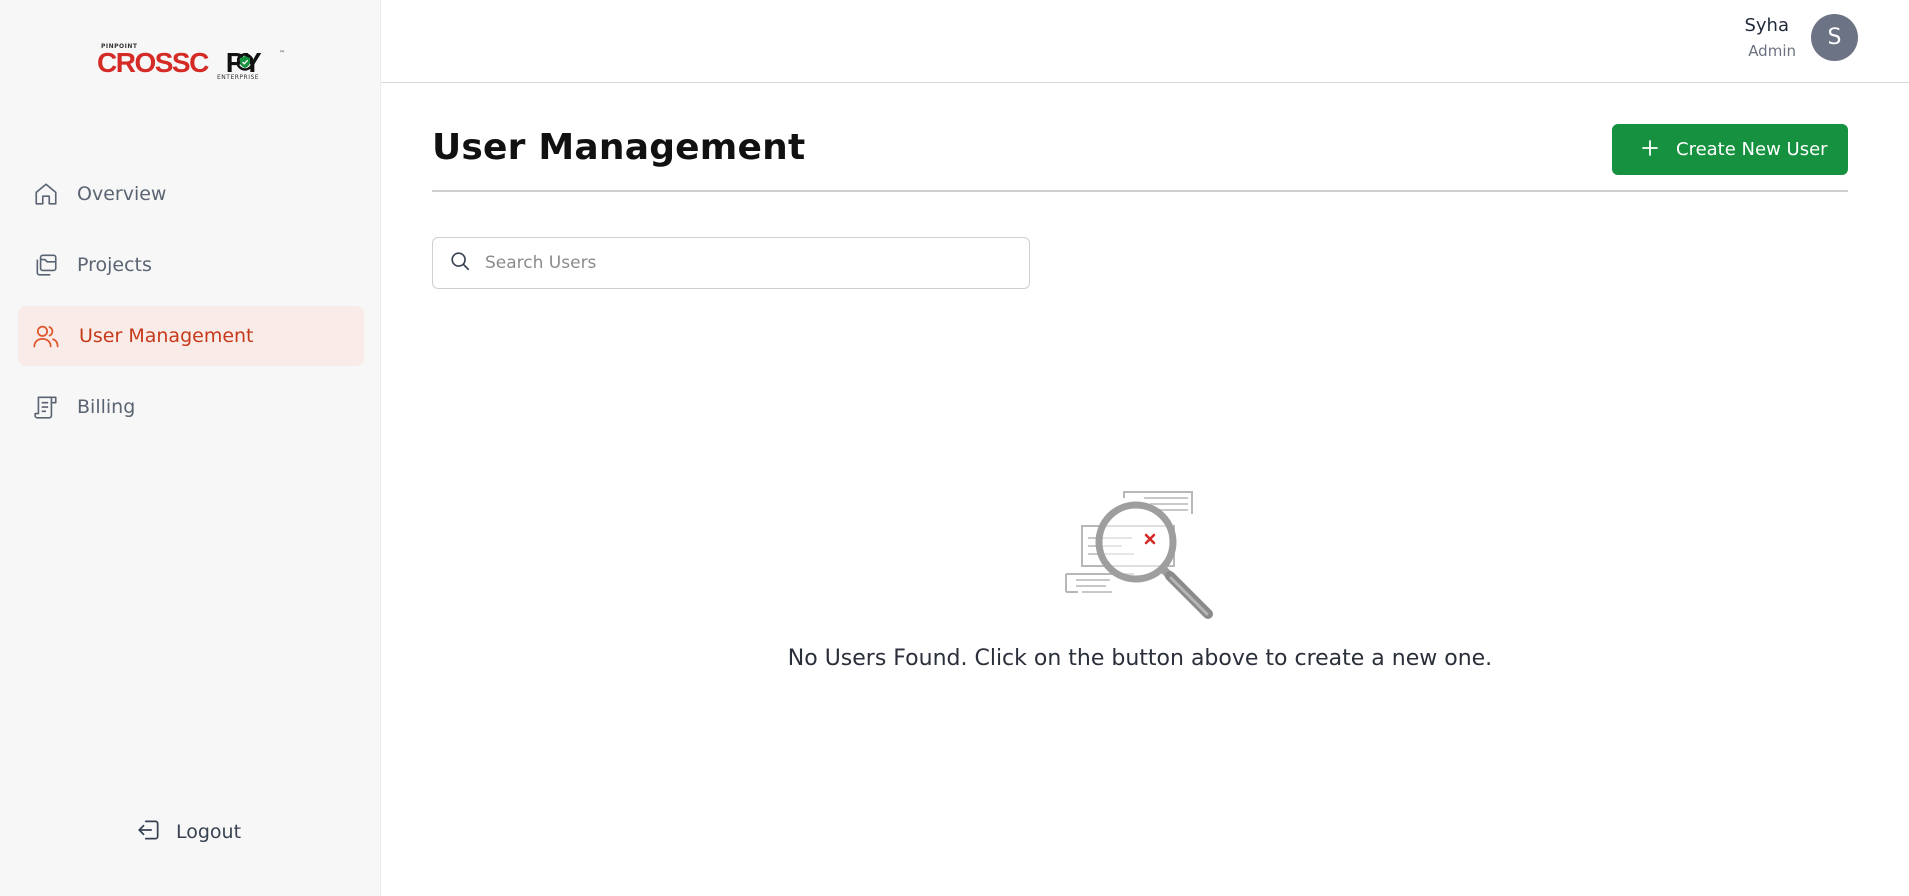 This screenshot has height=896, width=1909. I want to click on logout-button: Logout, so click(188, 832).